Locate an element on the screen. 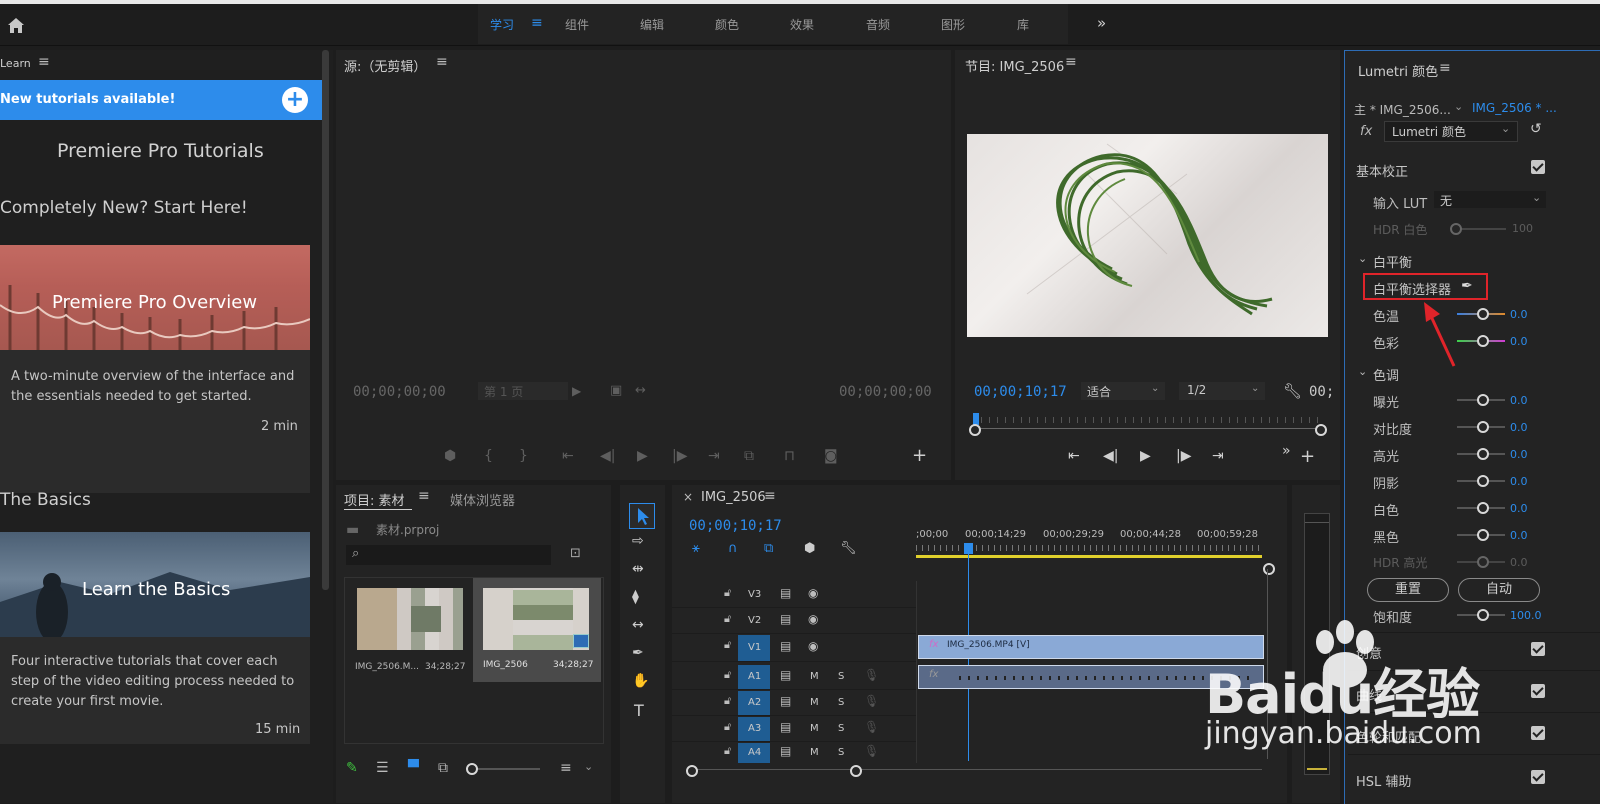 The image size is (1600, 804). highlights-value: 0.0 is located at coordinates (1519, 454).